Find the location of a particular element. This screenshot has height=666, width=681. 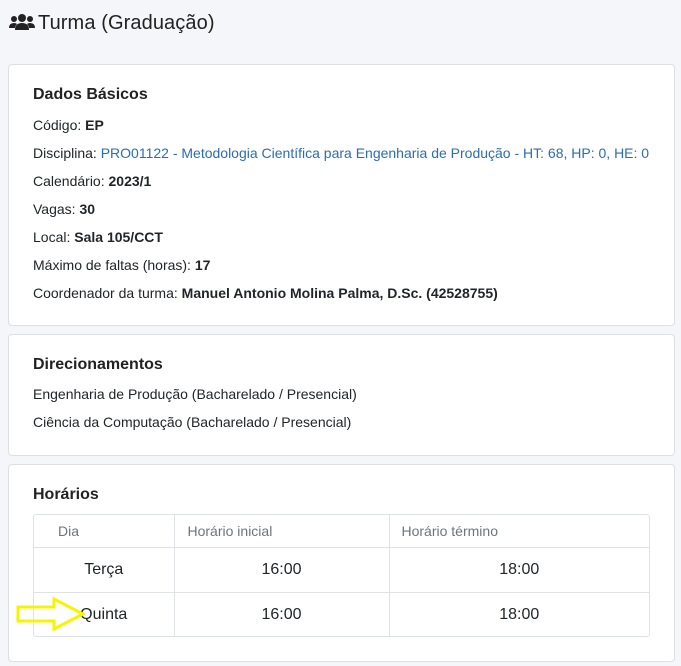

calendario-value: 2023/1 is located at coordinates (130, 181).